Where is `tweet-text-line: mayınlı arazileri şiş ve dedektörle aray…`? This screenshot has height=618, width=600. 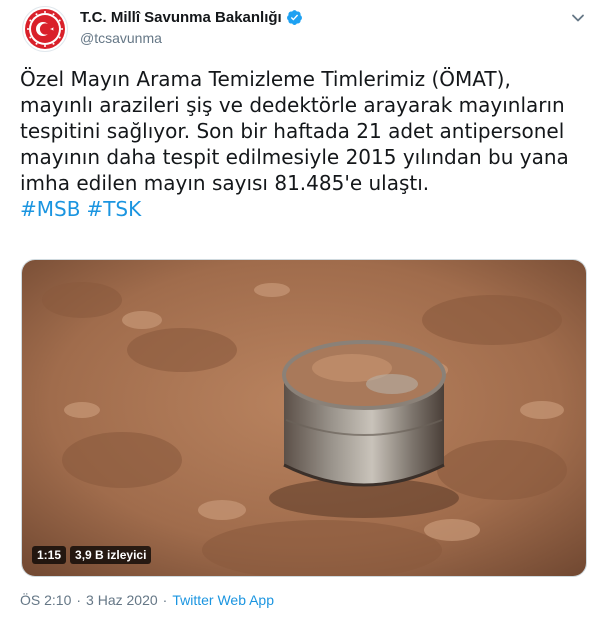
tweet-text-line: mayınlı arazileri şiş ve dedektörle aray… is located at coordinates (292, 105).